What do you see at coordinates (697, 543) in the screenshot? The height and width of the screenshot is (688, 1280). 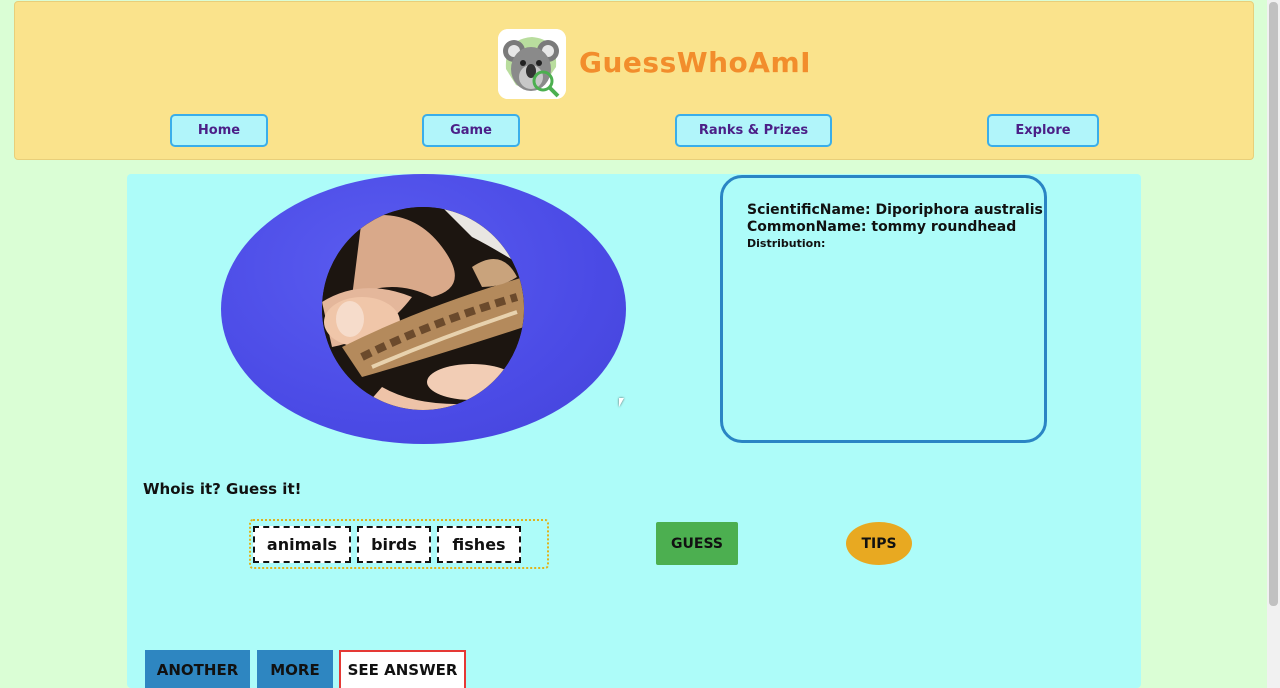 I see `guess-button: GUESS` at bounding box center [697, 543].